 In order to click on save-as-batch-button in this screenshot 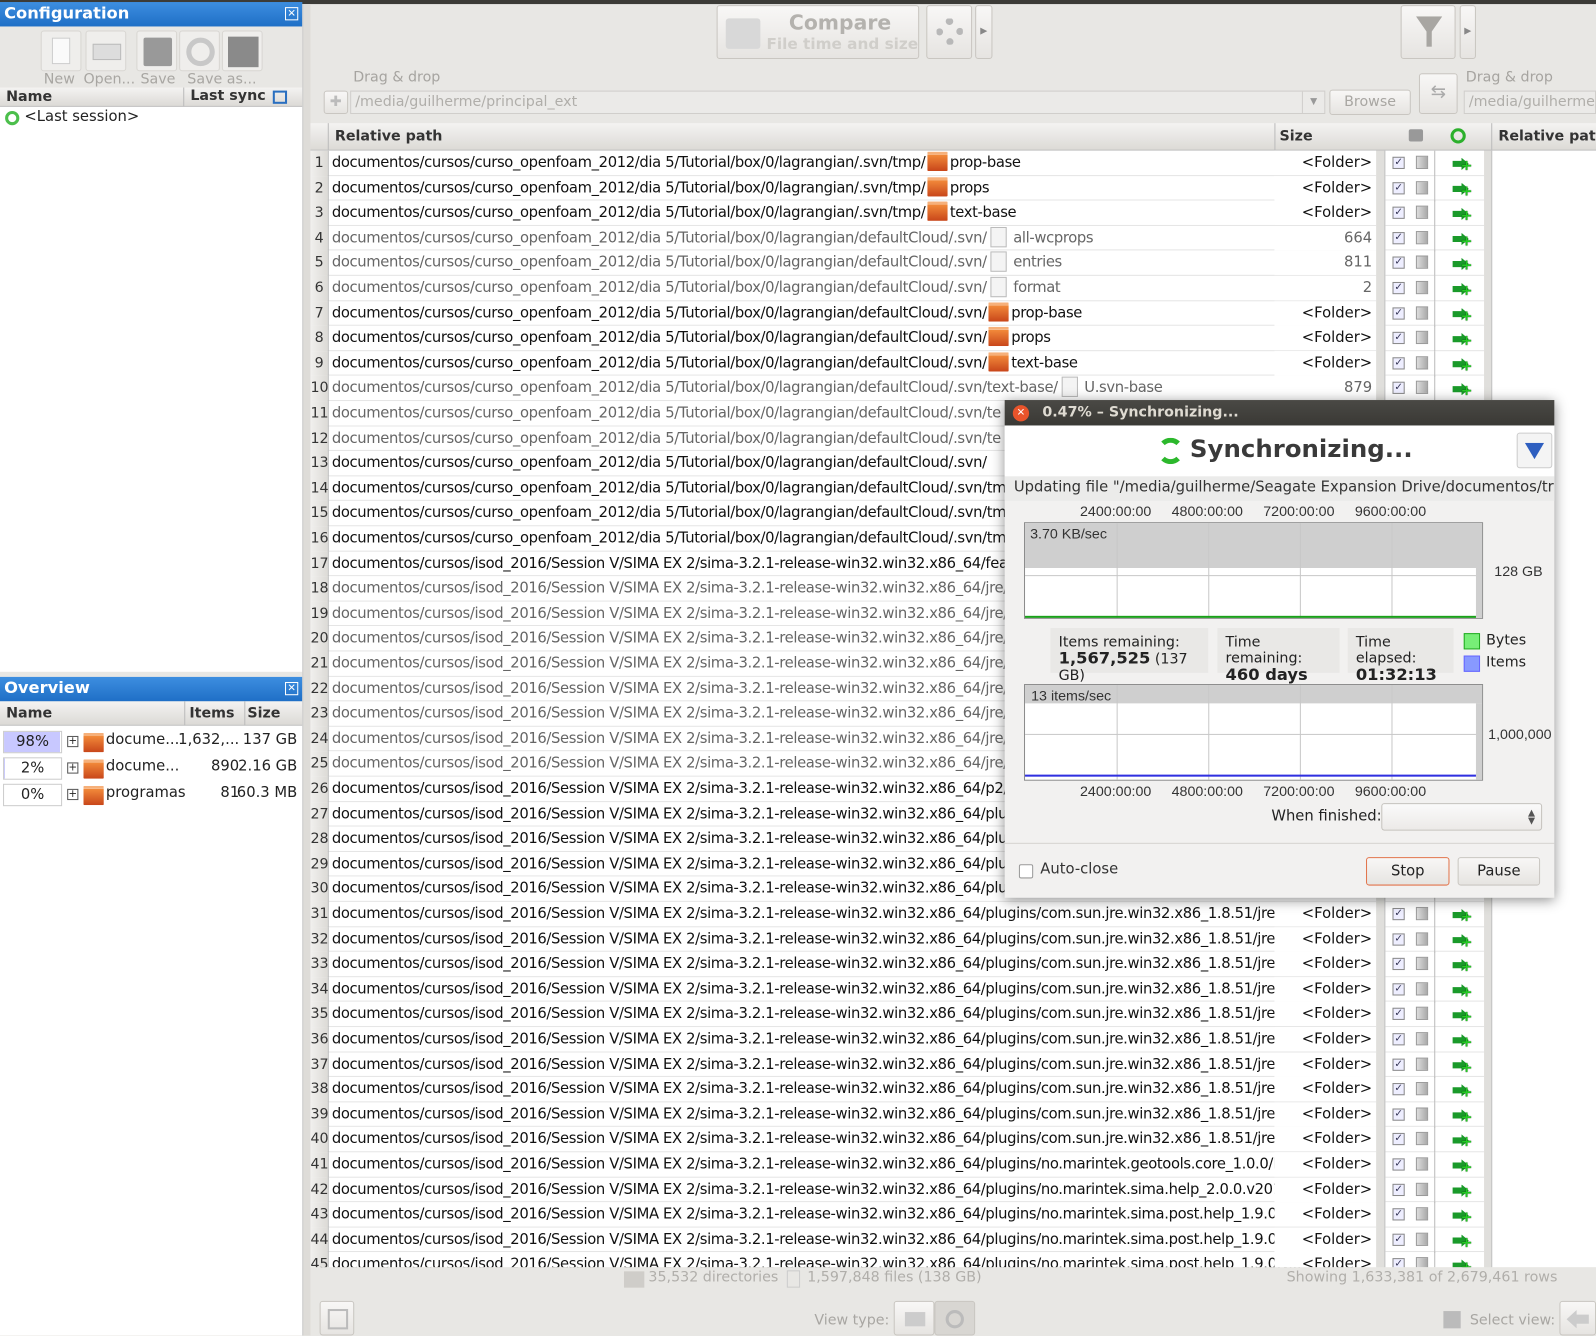, I will do `click(242, 51)`.